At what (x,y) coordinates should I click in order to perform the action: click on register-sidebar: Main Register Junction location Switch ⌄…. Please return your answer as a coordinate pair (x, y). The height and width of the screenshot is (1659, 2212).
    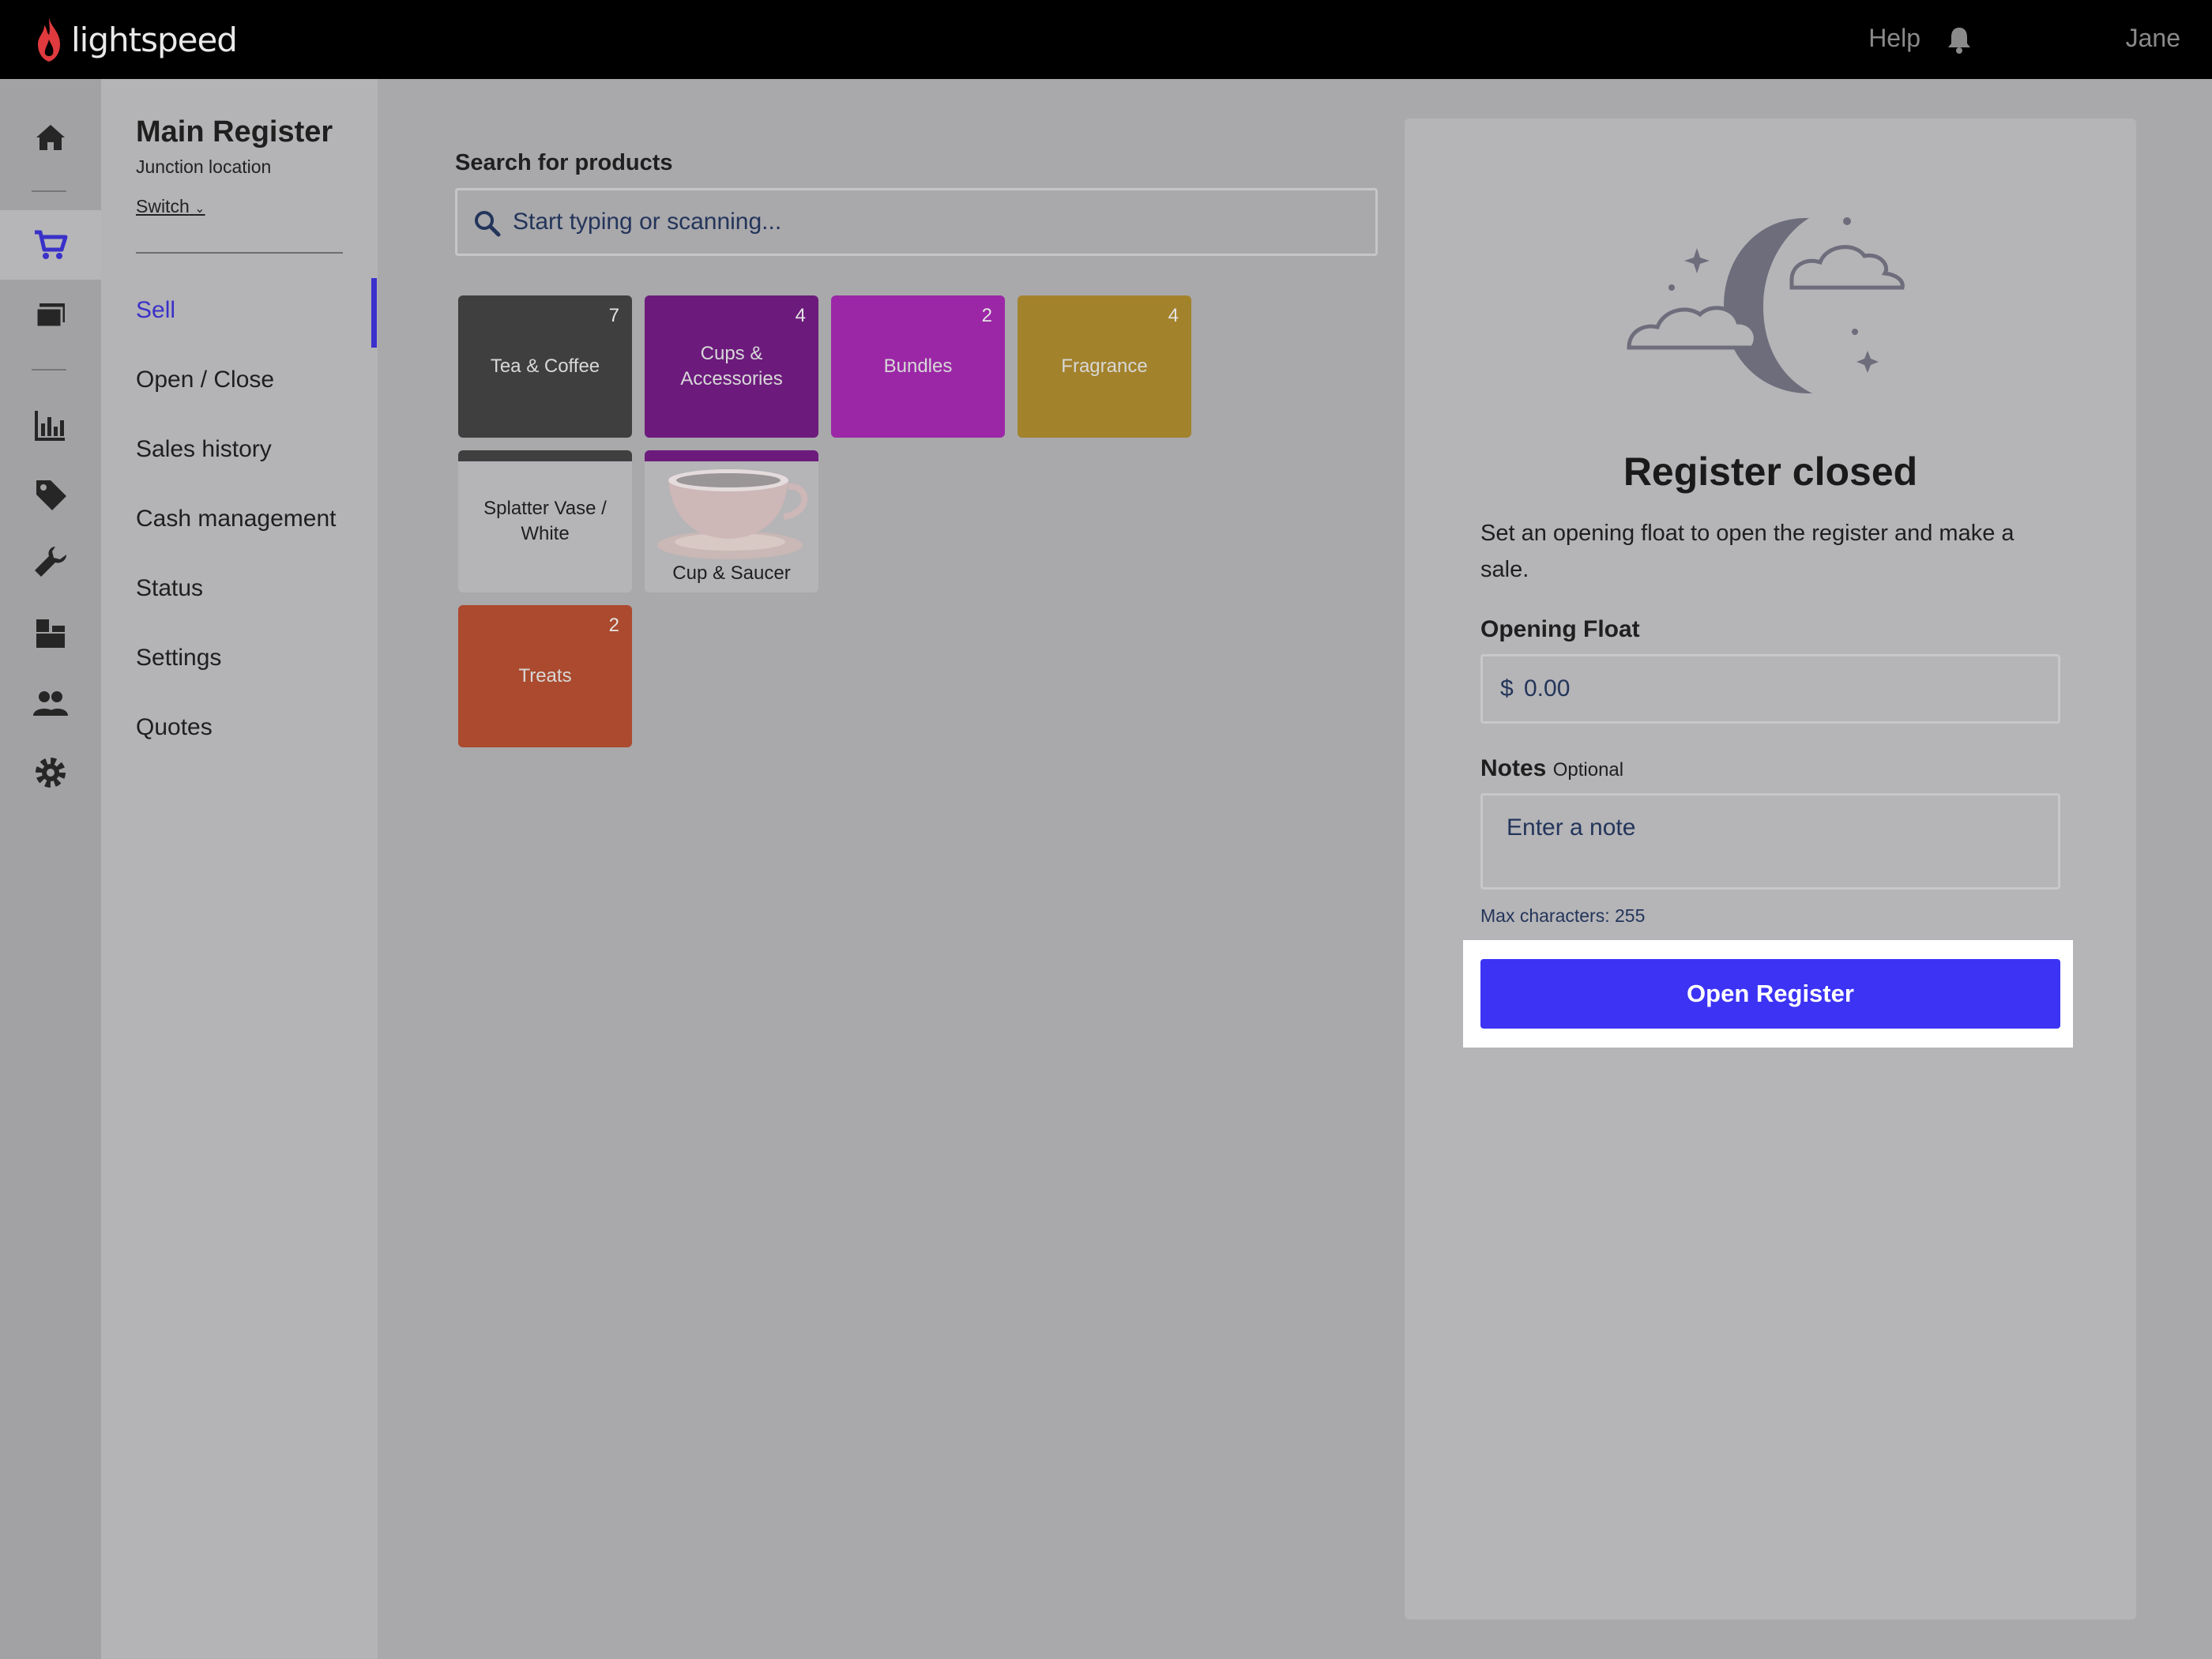
    Looking at the image, I should click on (240, 869).